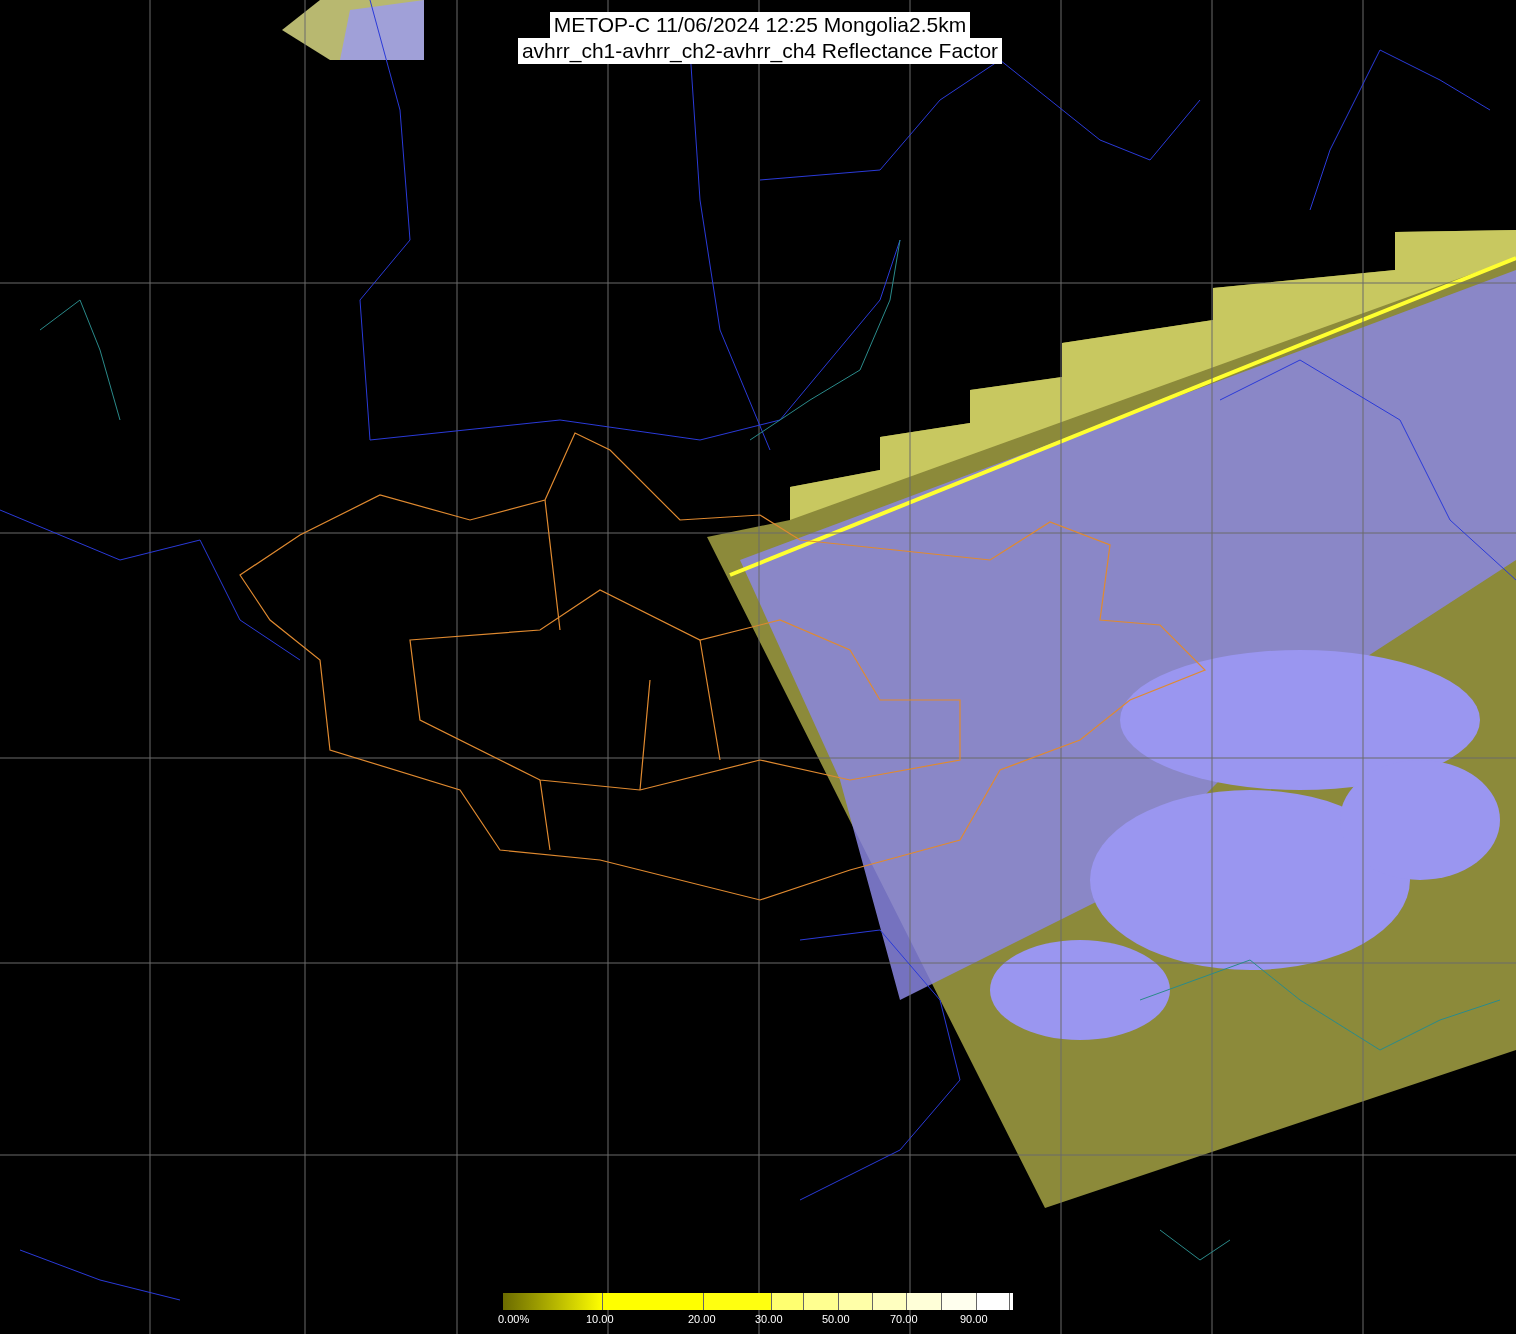 Image resolution: width=1516 pixels, height=1334 pixels. What do you see at coordinates (760, 25) in the screenshot?
I see `map-title: METOP-C 11/06/2024 12:25 Mongolia2.5km` at bounding box center [760, 25].